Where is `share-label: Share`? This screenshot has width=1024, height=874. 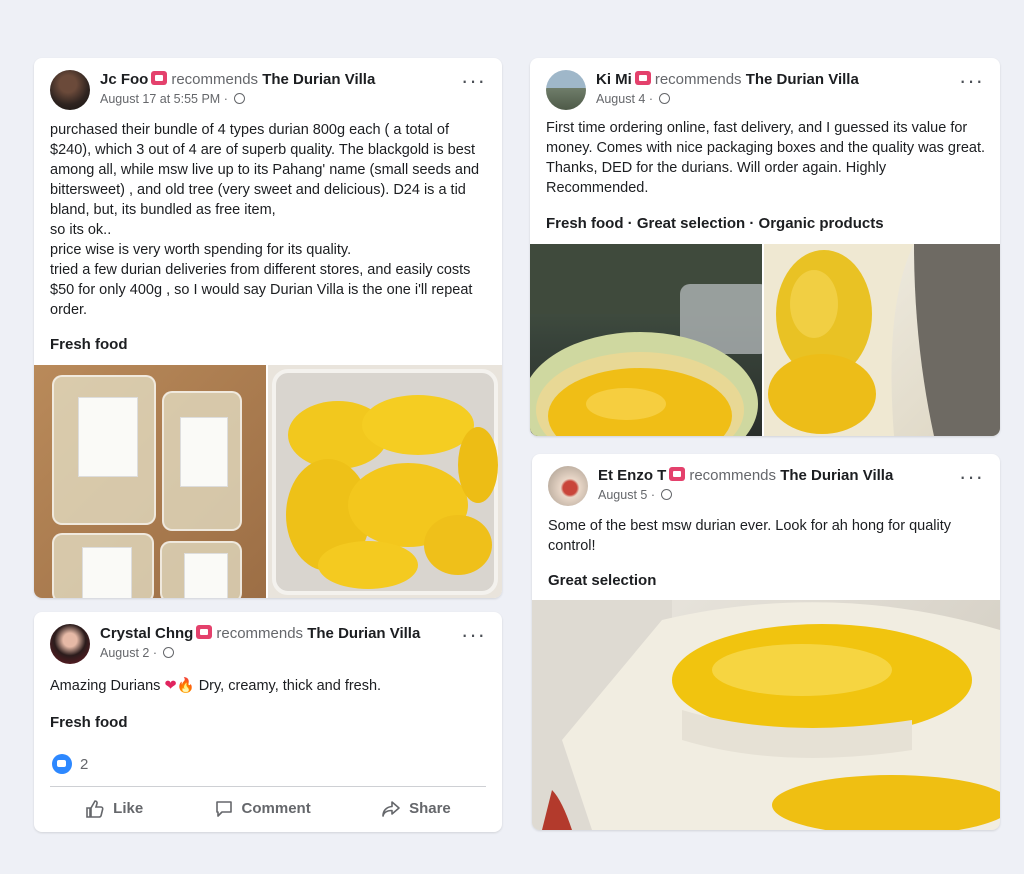
share-label: Share is located at coordinates (430, 808).